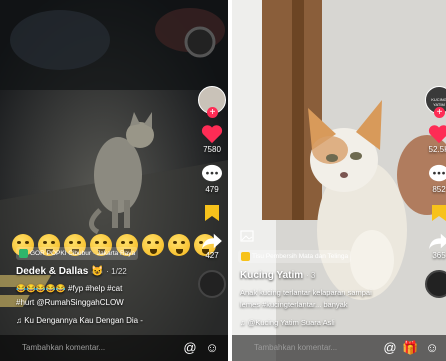  I want to click on avatar: +, so click(212, 102).